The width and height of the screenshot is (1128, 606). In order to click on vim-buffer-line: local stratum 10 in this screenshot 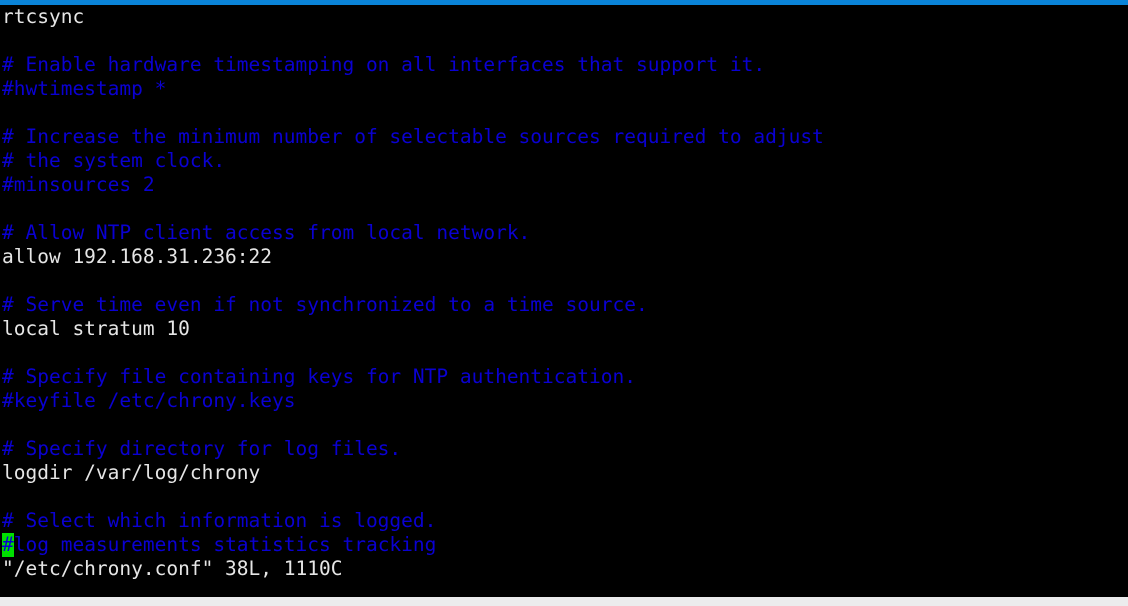, I will do `click(96, 328)`.